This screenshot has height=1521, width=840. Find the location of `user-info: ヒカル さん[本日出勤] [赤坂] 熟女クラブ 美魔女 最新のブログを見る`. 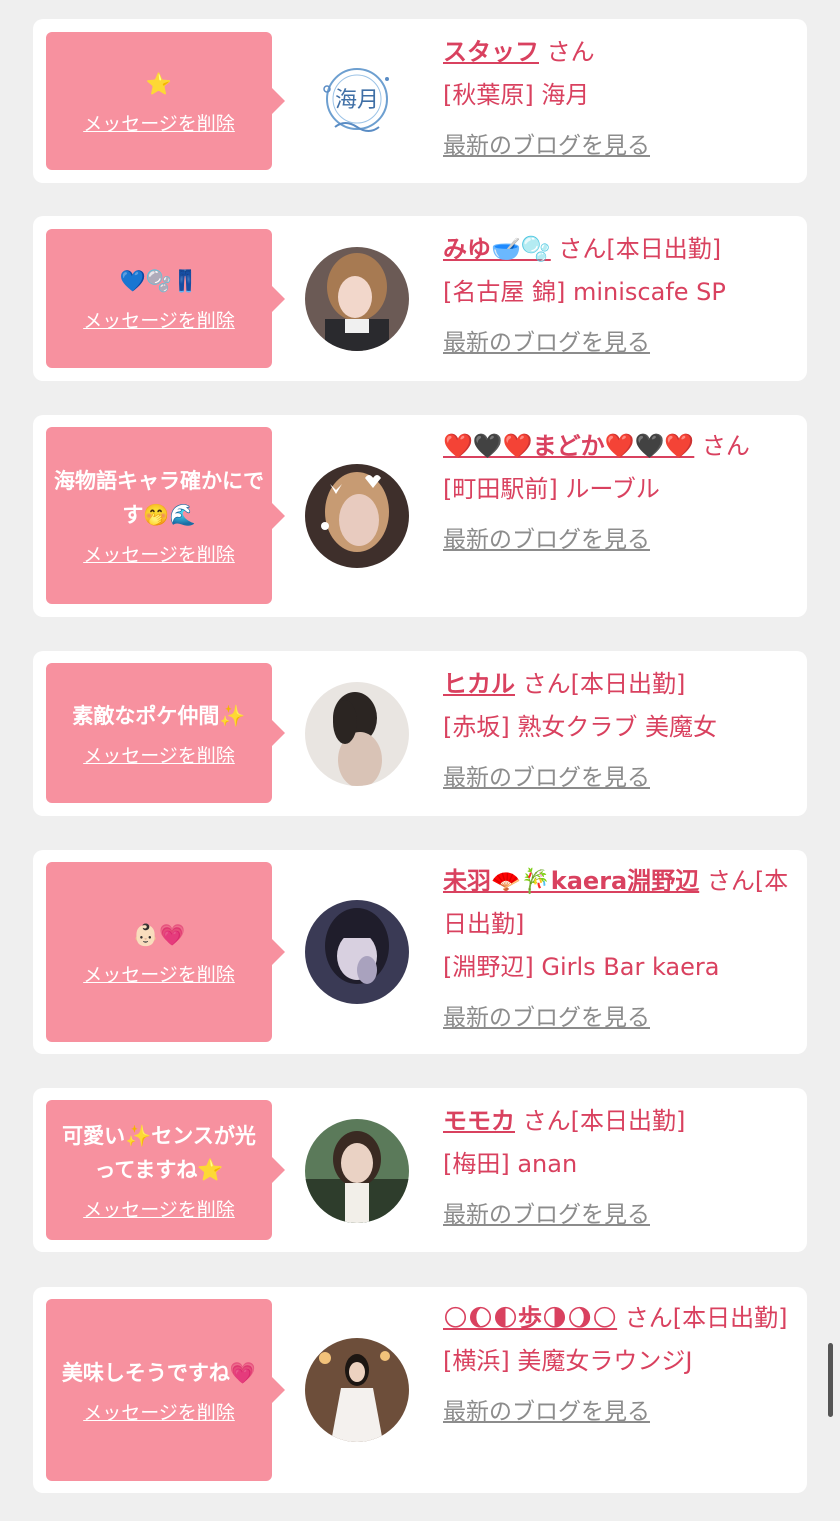

user-info: ヒカル さん[本日出勤] [赤坂] 熟女クラブ 美魔女 最新のブログを見る is located at coordinates (619, 731).